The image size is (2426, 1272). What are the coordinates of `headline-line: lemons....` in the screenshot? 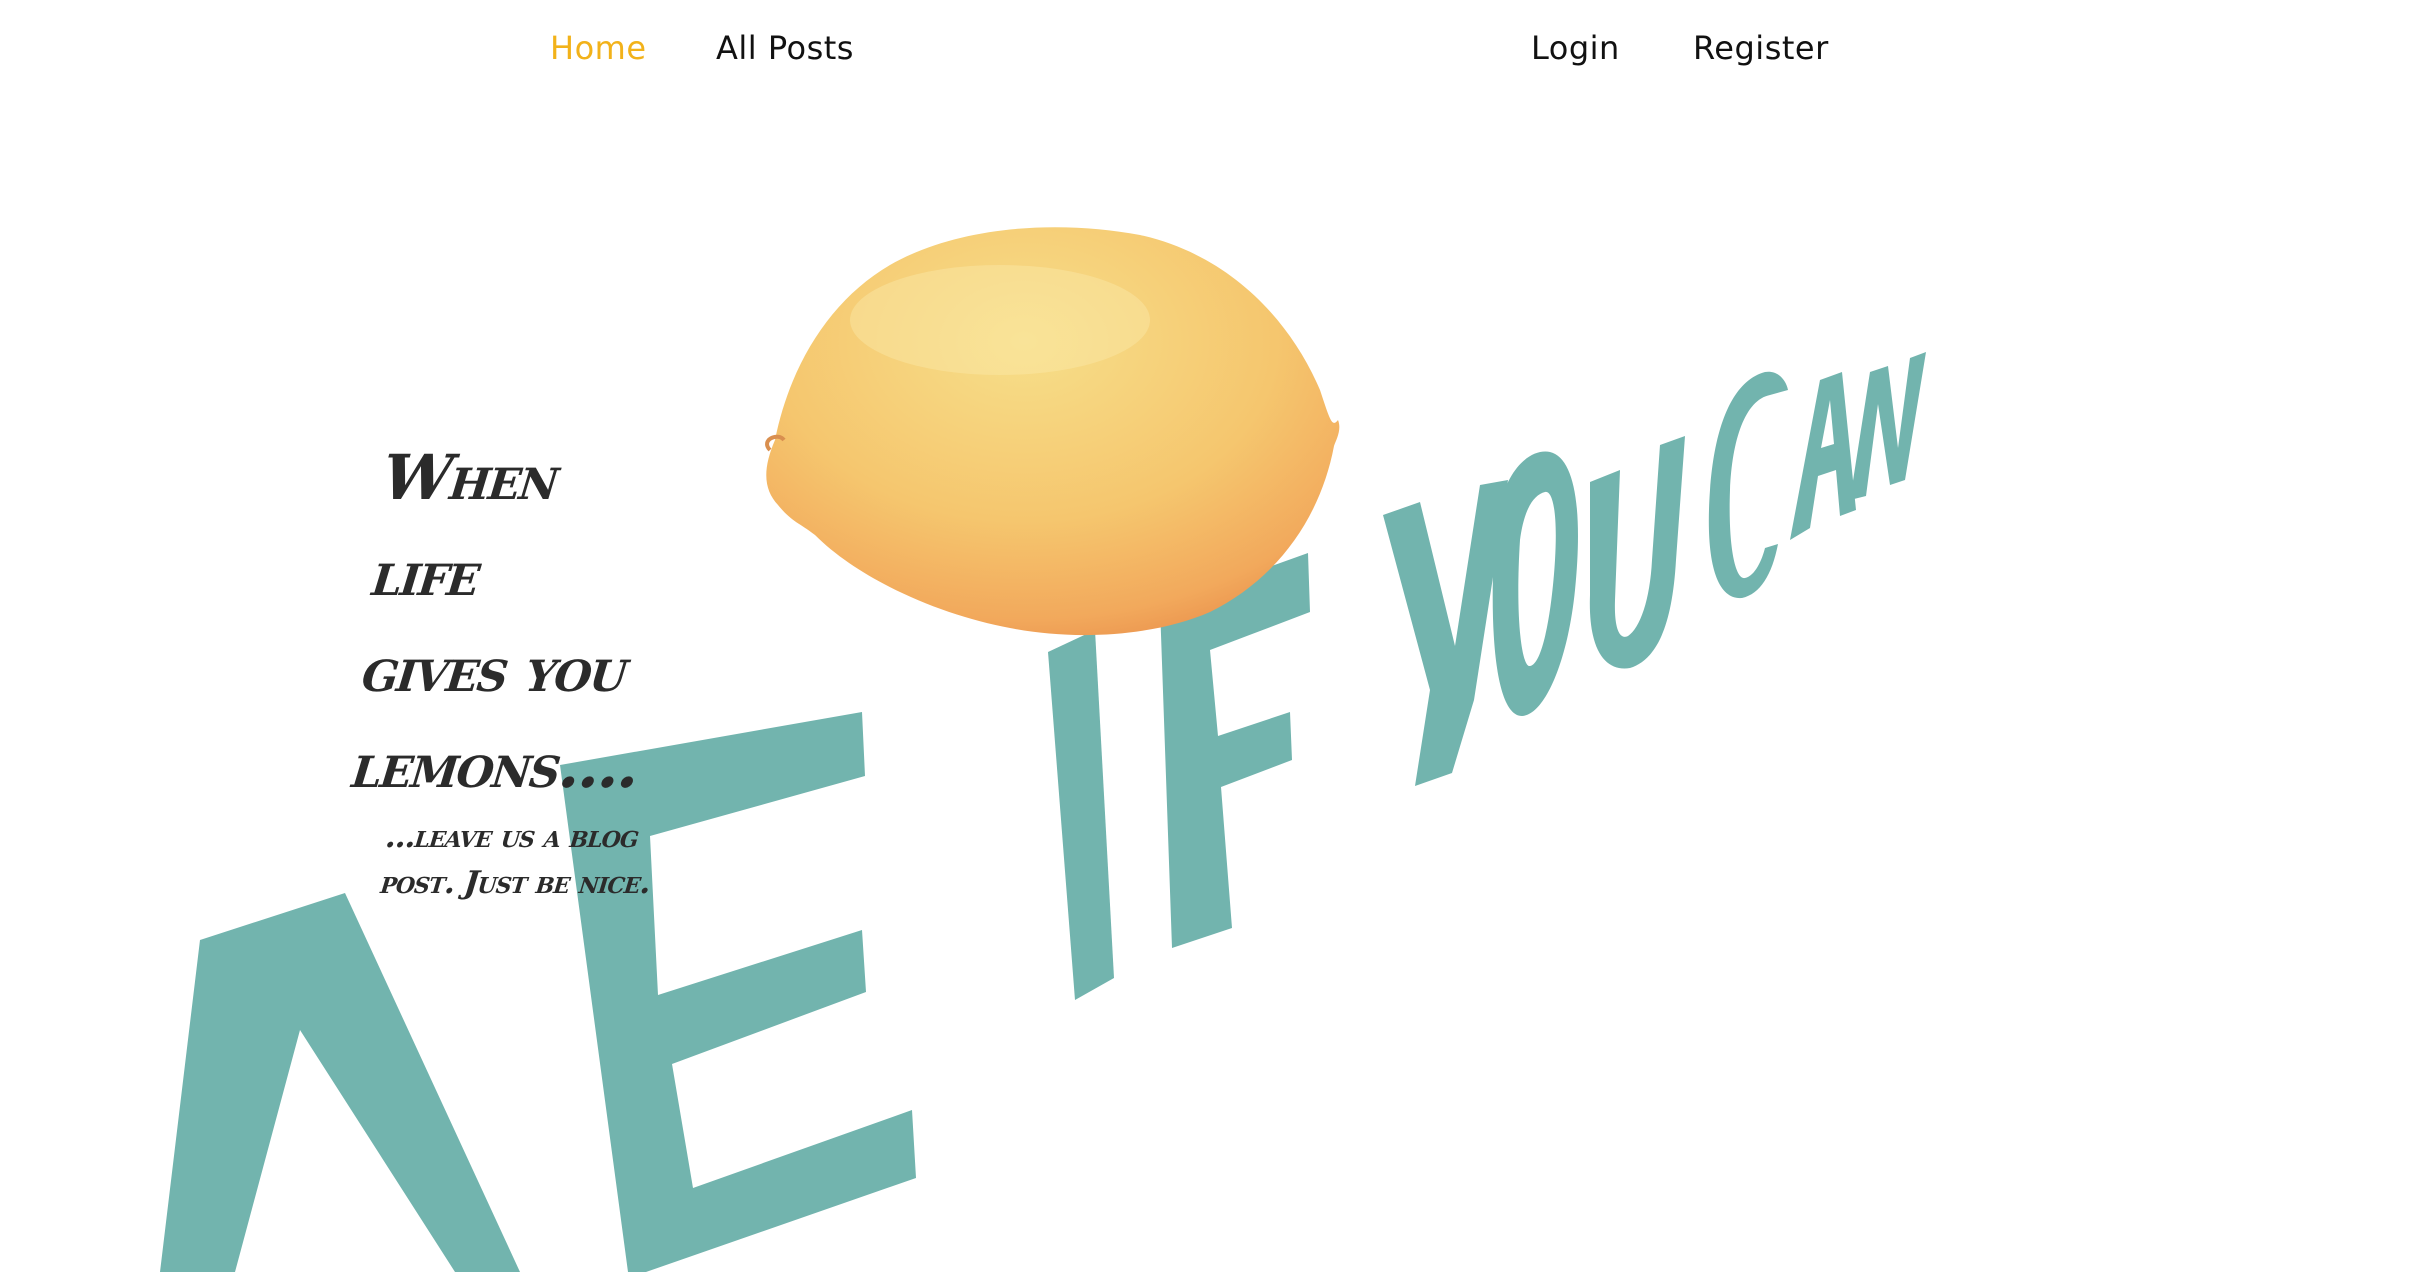 It's located at (495, 765).